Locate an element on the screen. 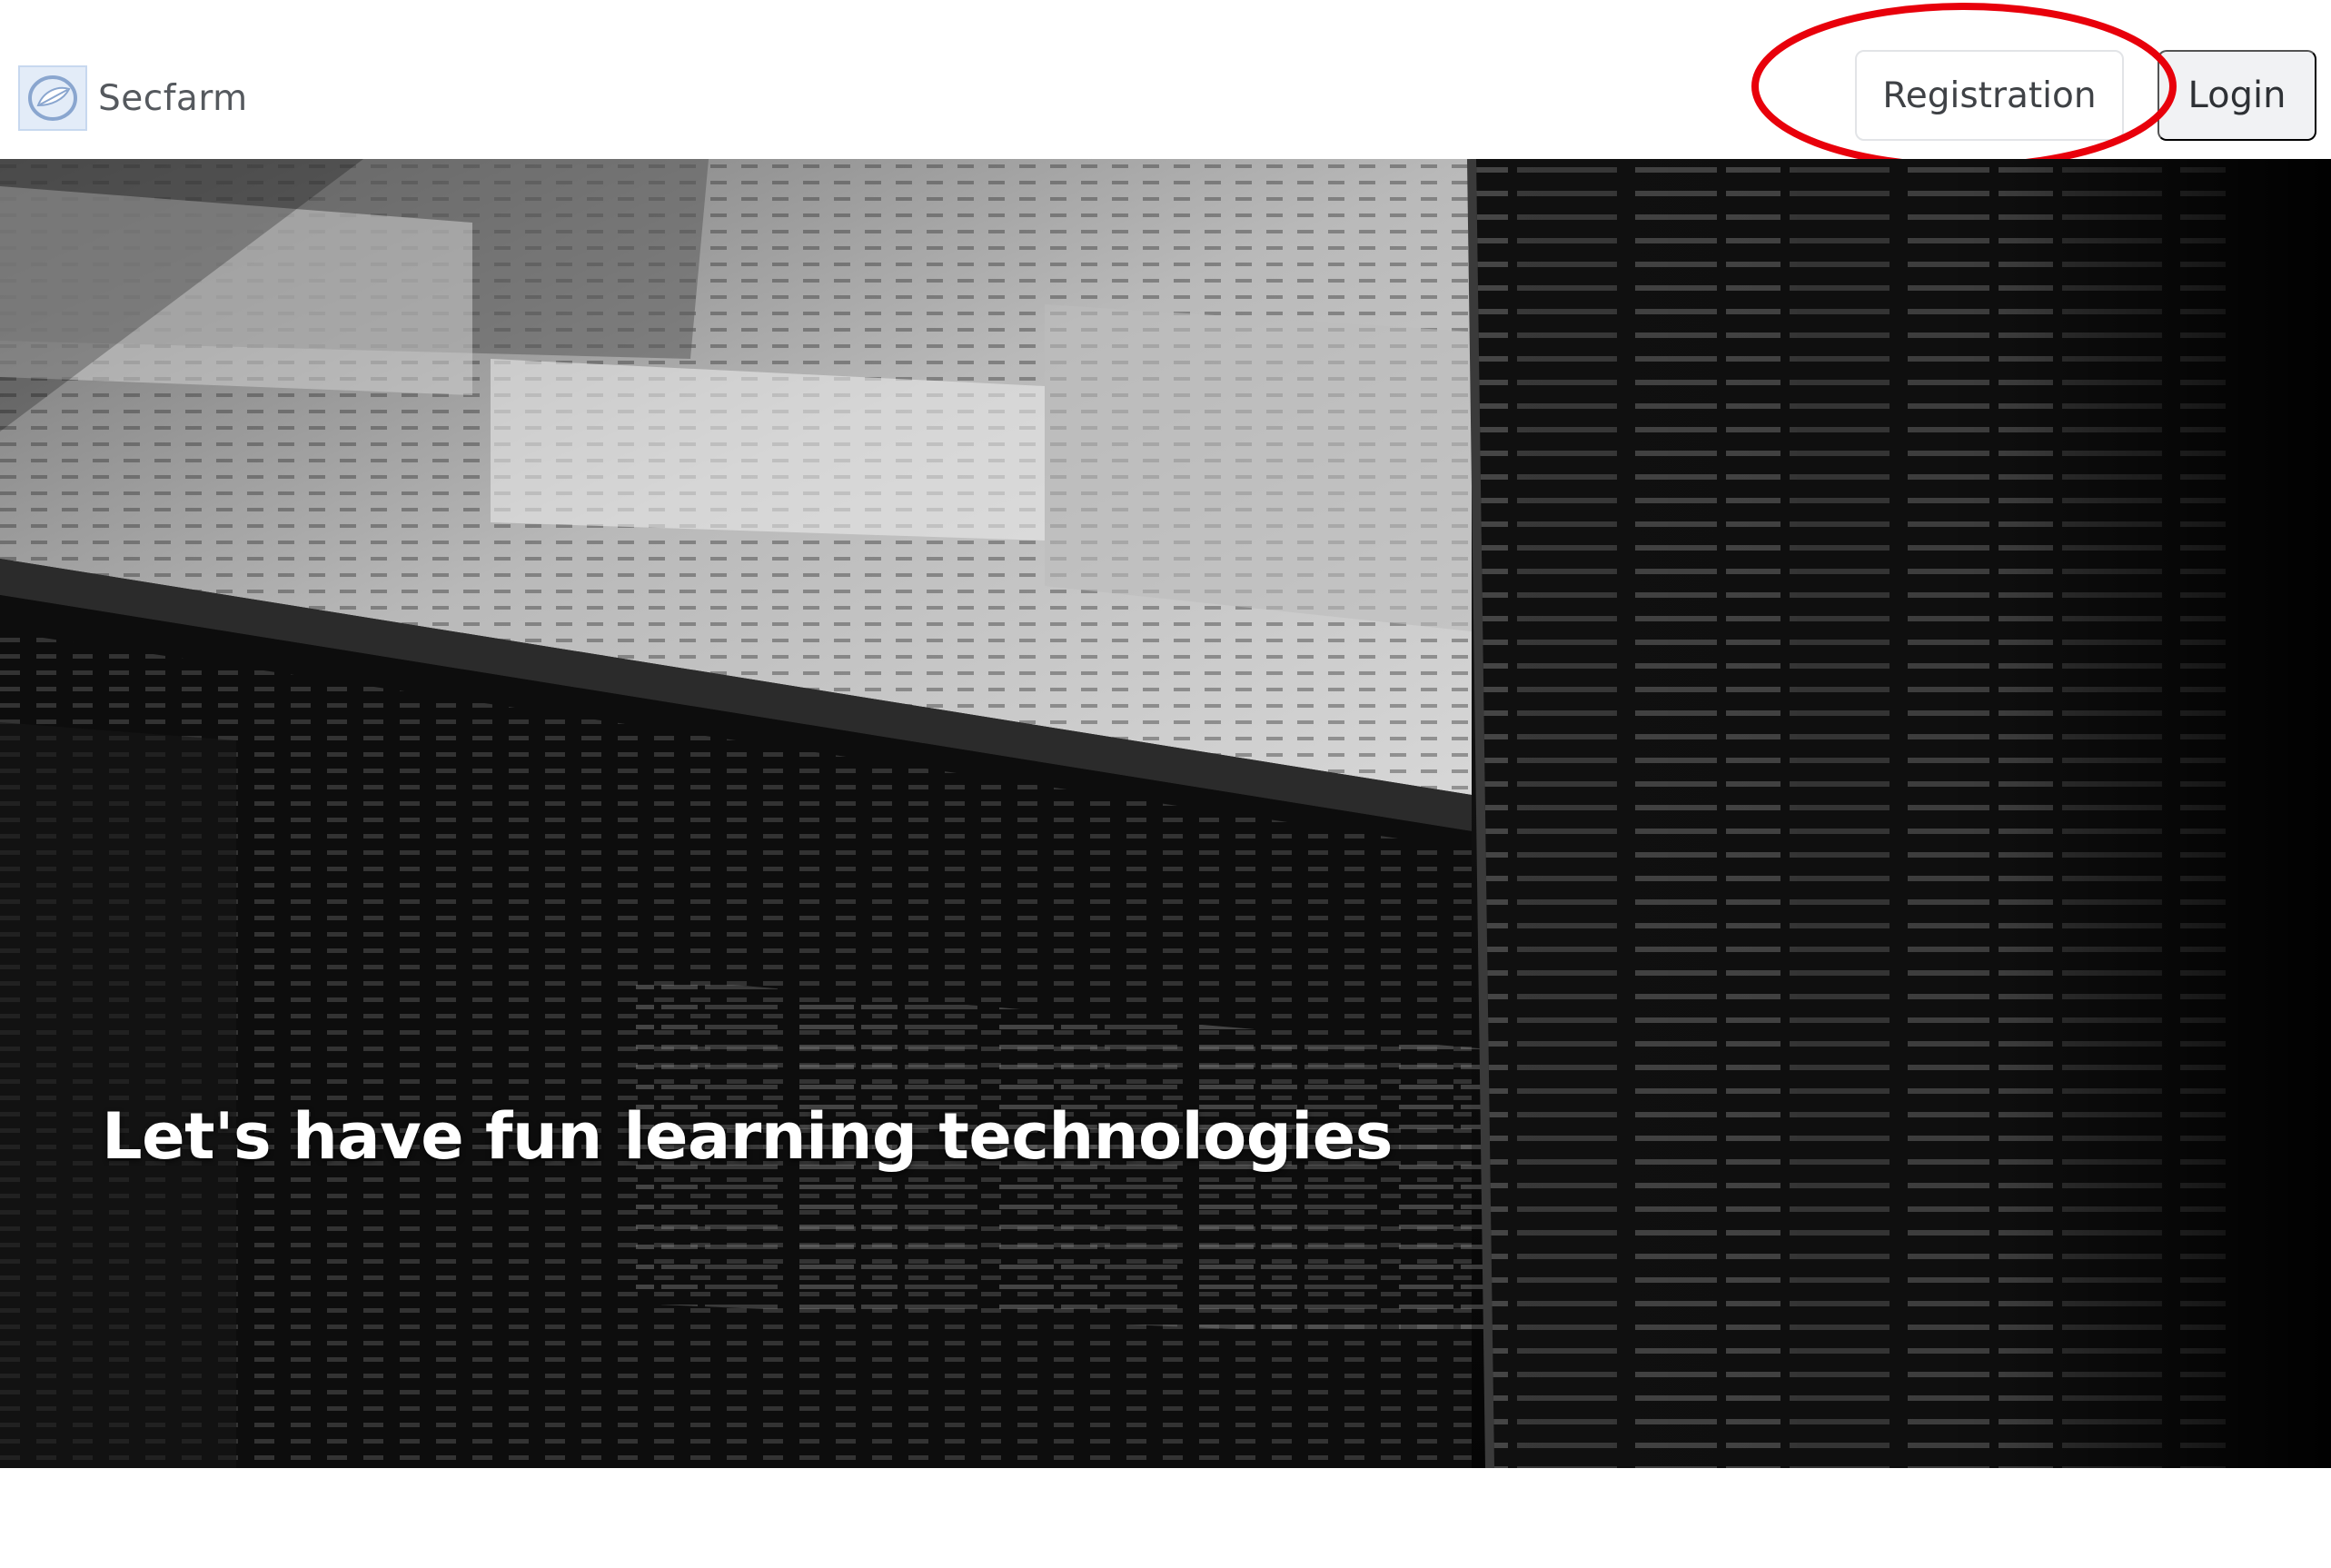 The image size is (2331, 1568). login-button: Login is located at coordinates (2236, 95).